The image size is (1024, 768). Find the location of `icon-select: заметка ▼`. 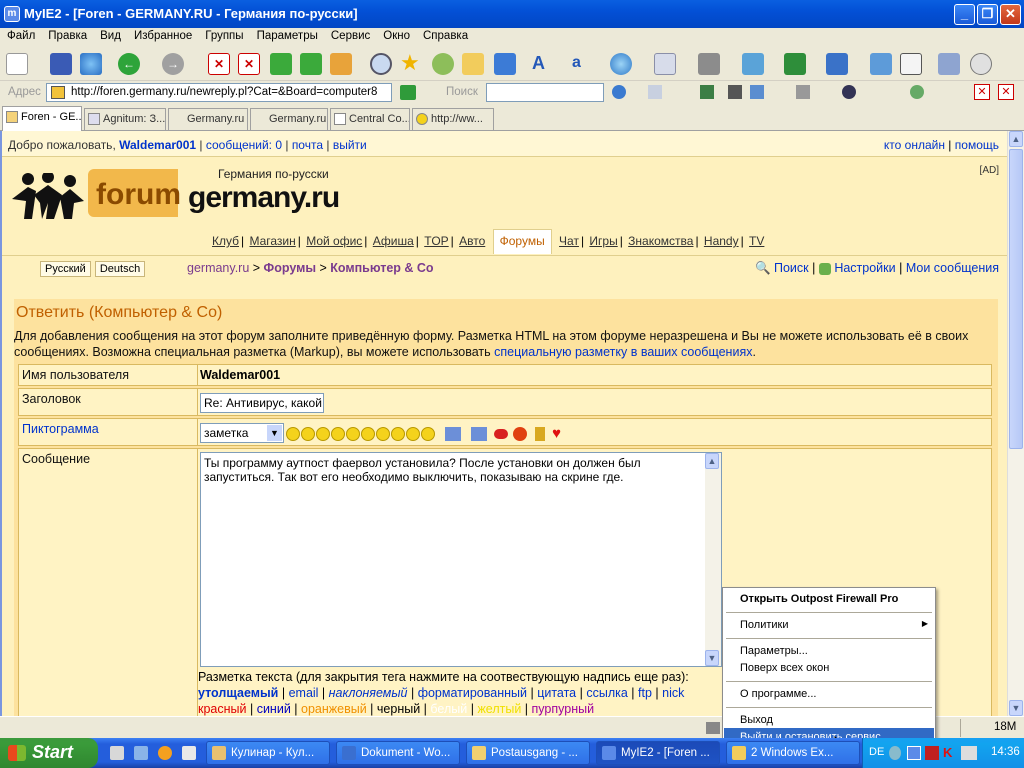

icon-select: заметка ▼ is located at coordinates (242, 433).